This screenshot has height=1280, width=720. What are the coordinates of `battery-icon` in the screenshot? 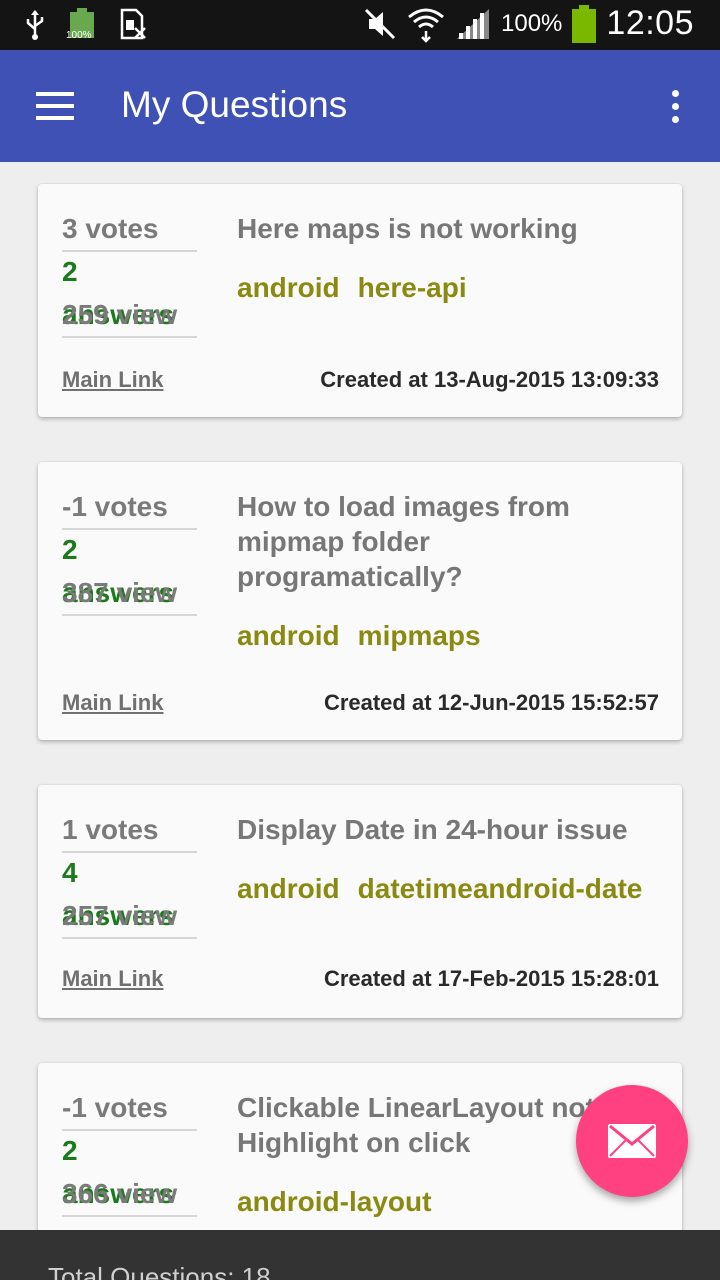 It's located at (584, 23).